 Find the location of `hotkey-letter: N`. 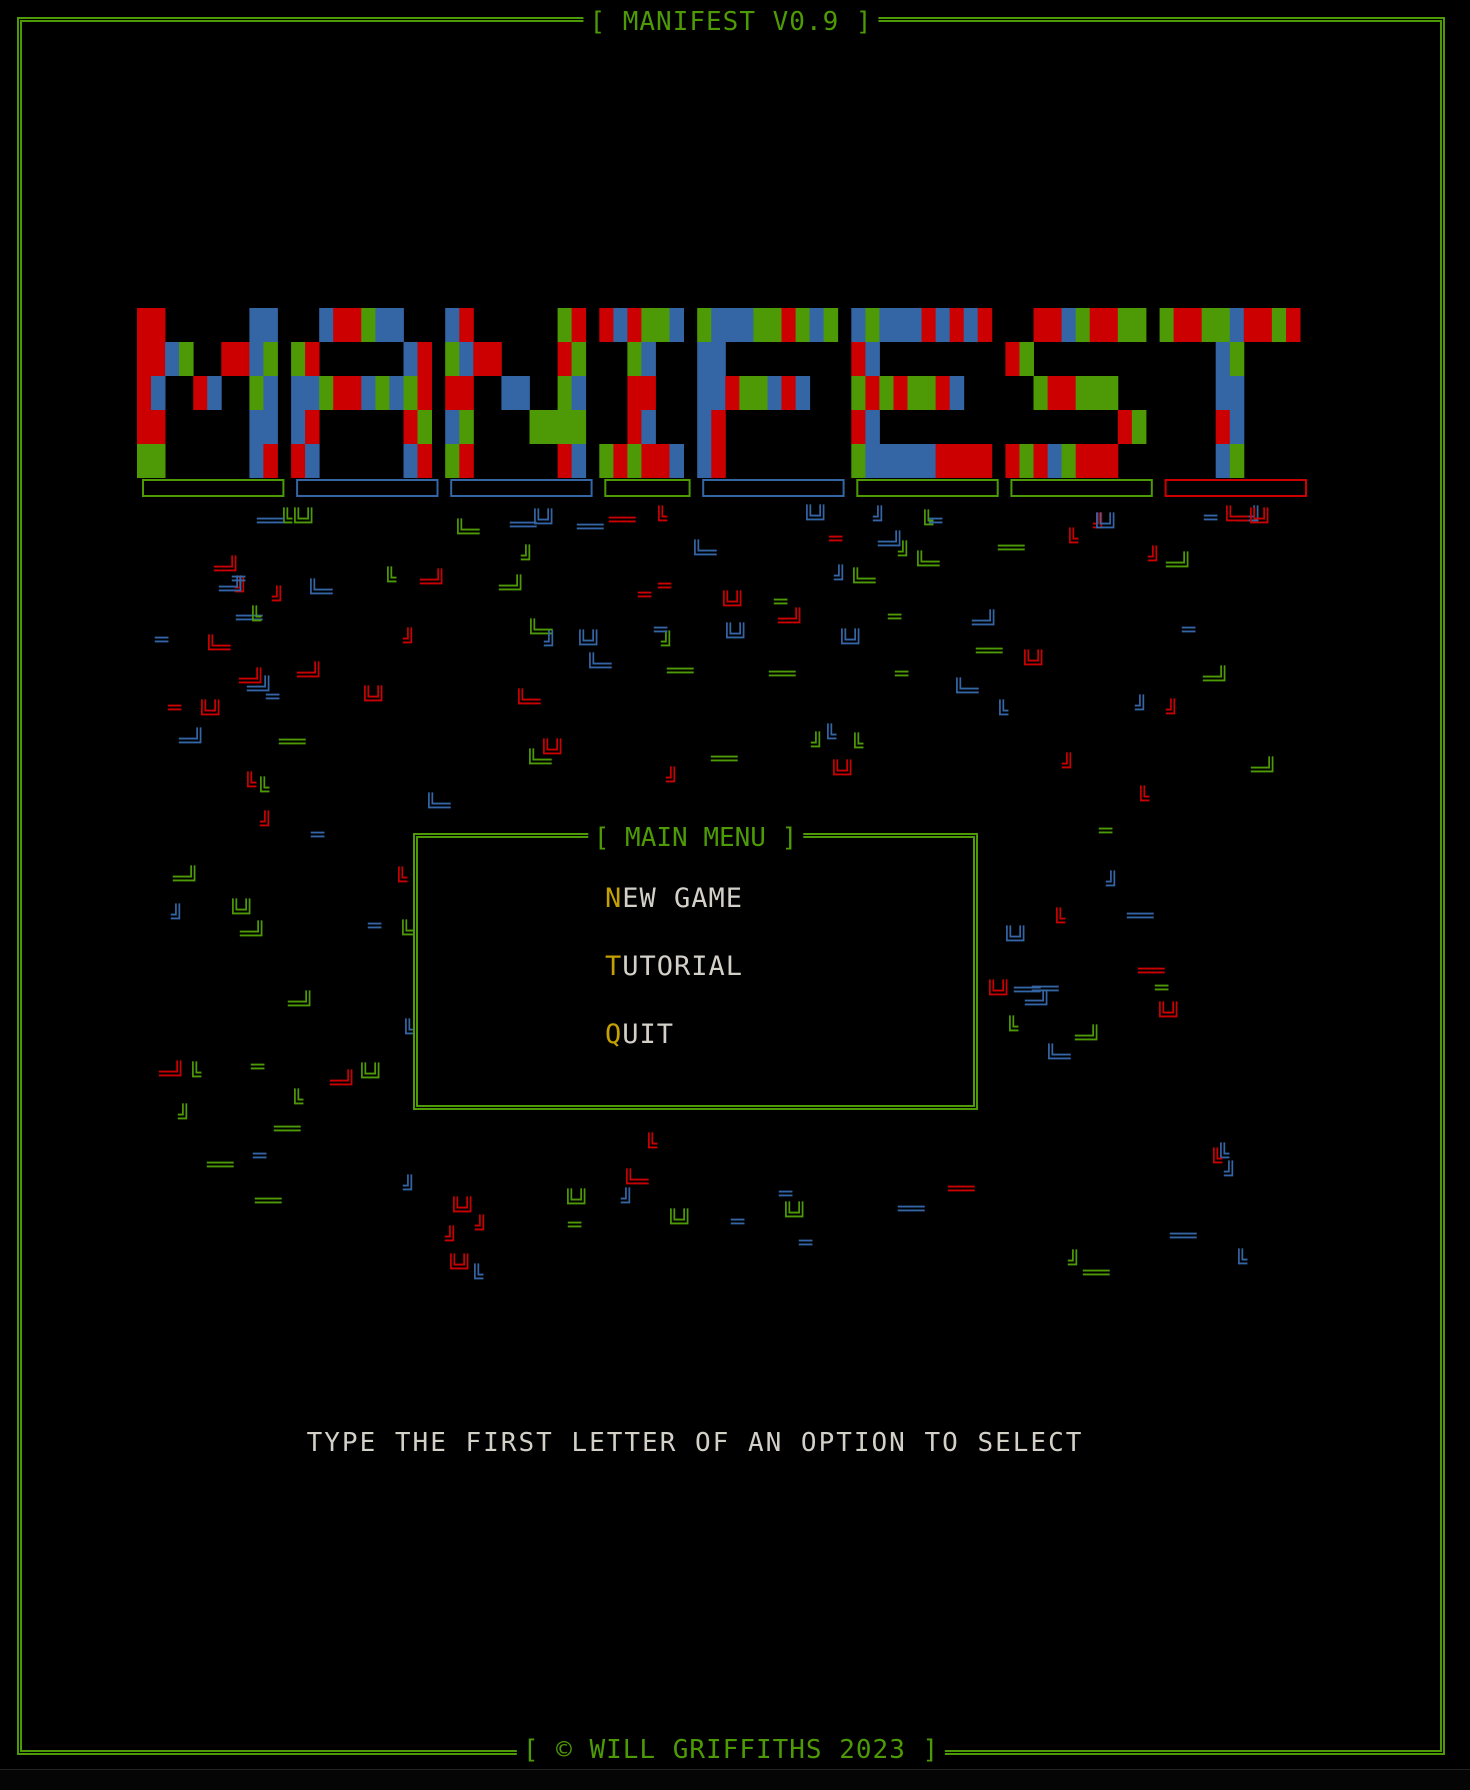

hotkey-letter: N is located at coordinates (614, 898).